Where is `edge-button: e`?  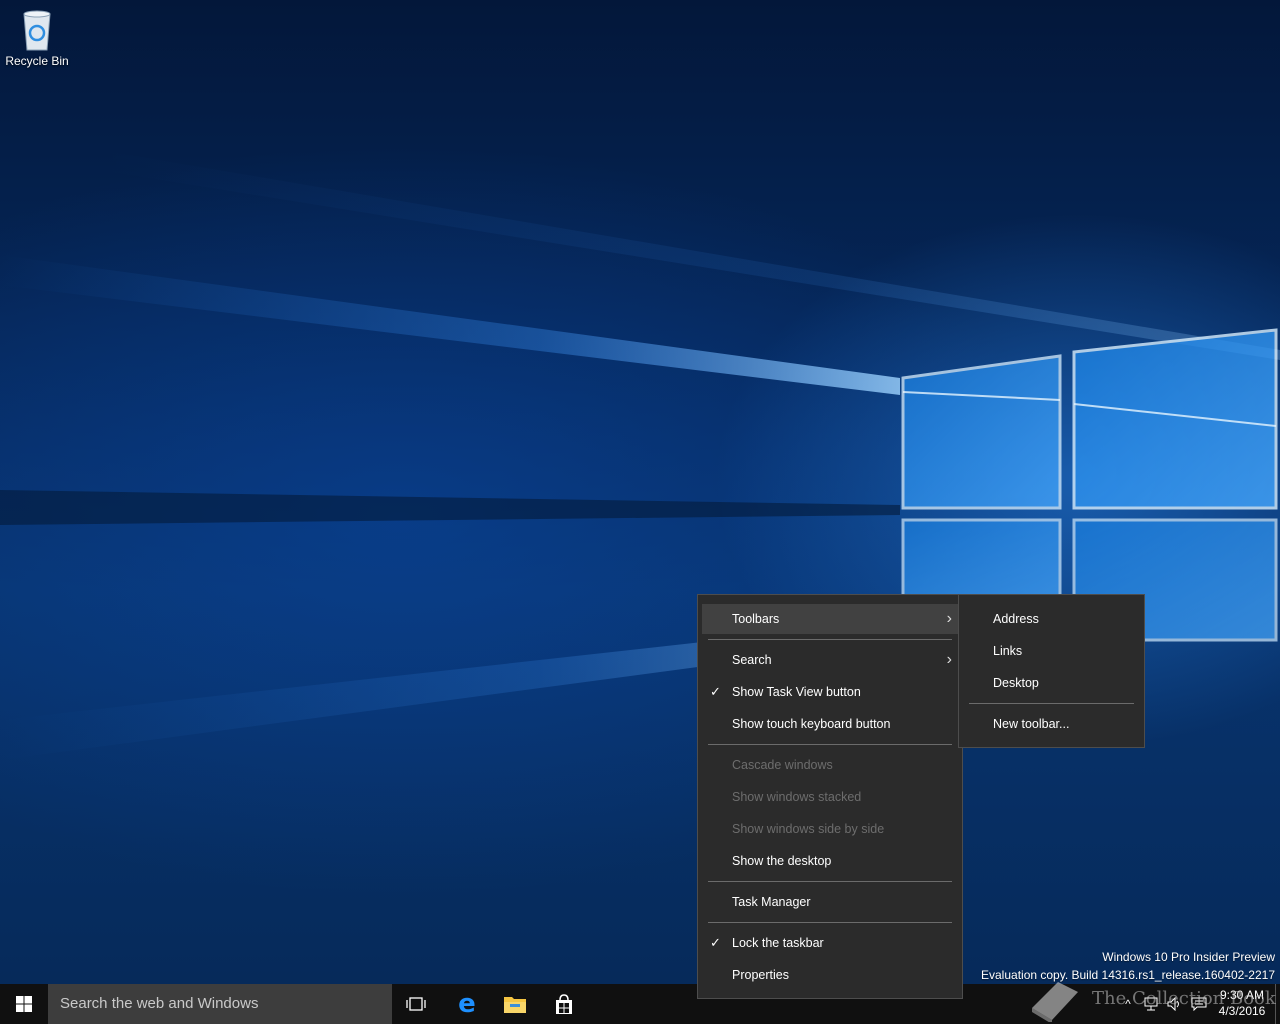
edge-button: e is located at coordinates (467, 1004).